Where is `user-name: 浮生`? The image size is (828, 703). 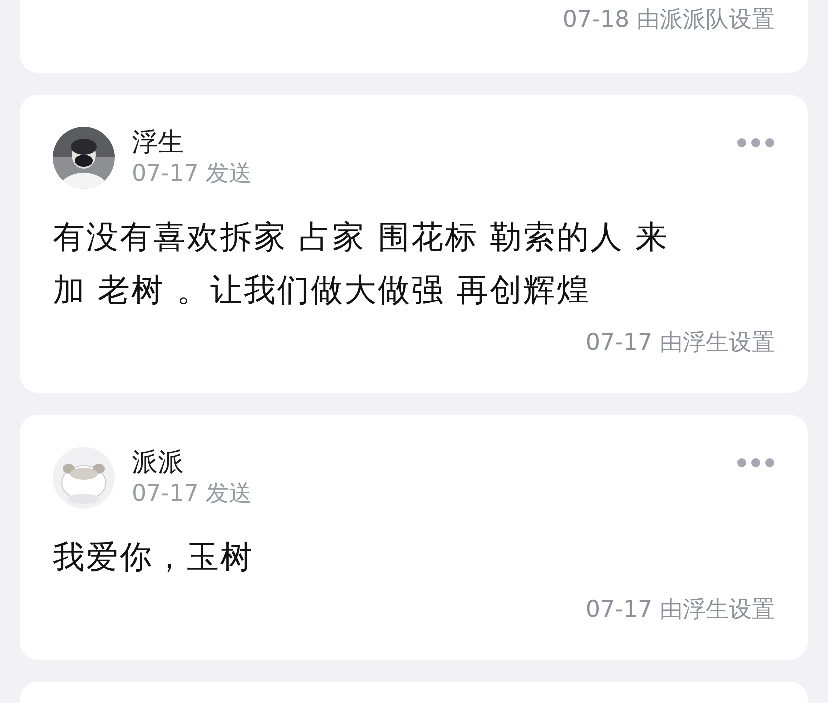 user-name: 浮生 is located at coordinates (158, 143).